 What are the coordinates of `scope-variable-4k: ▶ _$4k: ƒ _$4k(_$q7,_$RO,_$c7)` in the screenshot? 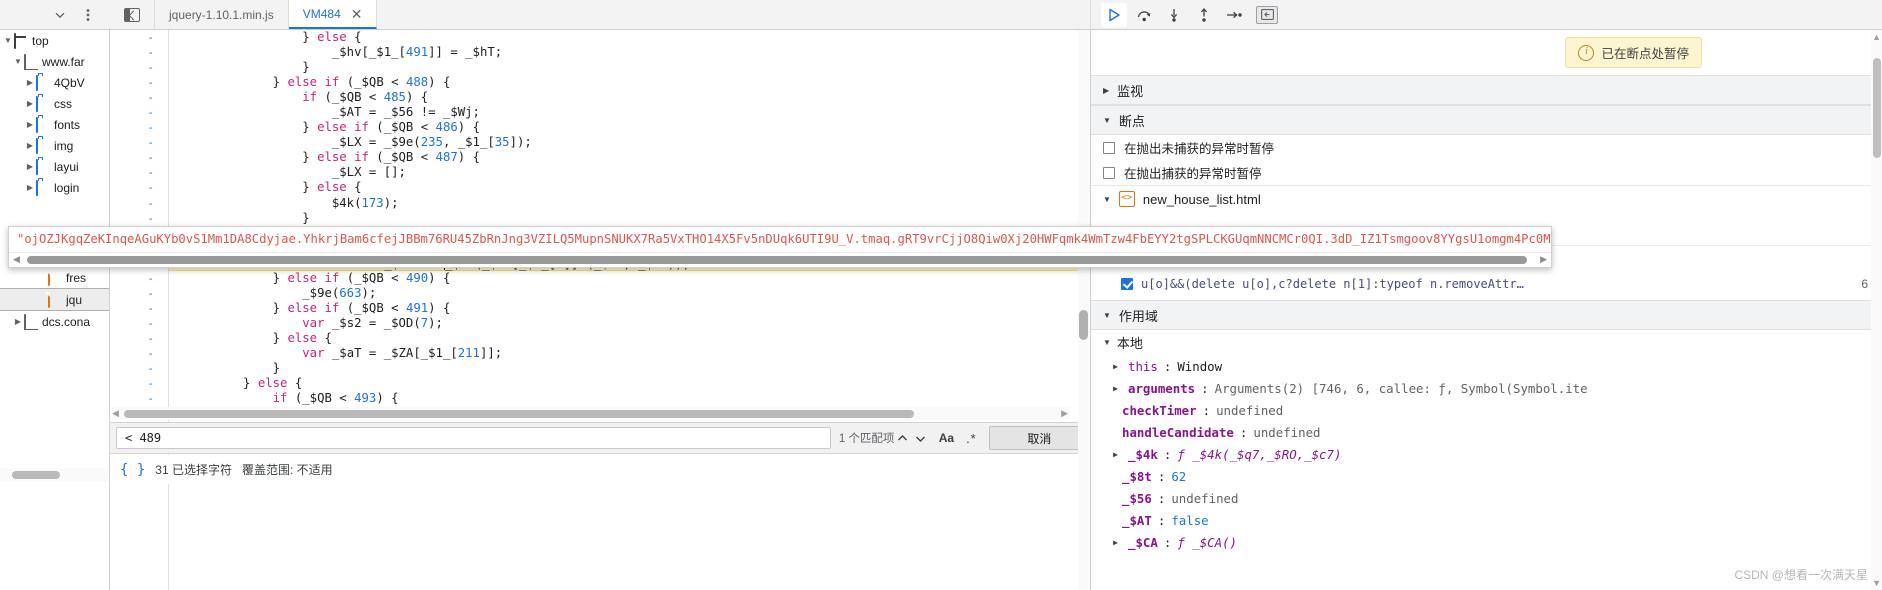 It's located at (1486, 454).